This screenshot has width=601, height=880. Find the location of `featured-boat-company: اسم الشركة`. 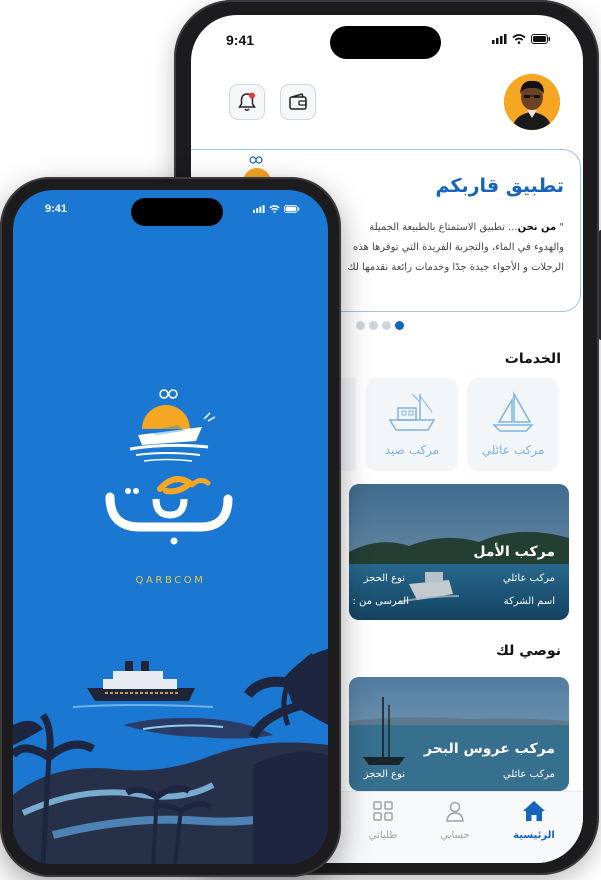

featured-boat-company: اسم الشركة is located at coordinates (529, 601).